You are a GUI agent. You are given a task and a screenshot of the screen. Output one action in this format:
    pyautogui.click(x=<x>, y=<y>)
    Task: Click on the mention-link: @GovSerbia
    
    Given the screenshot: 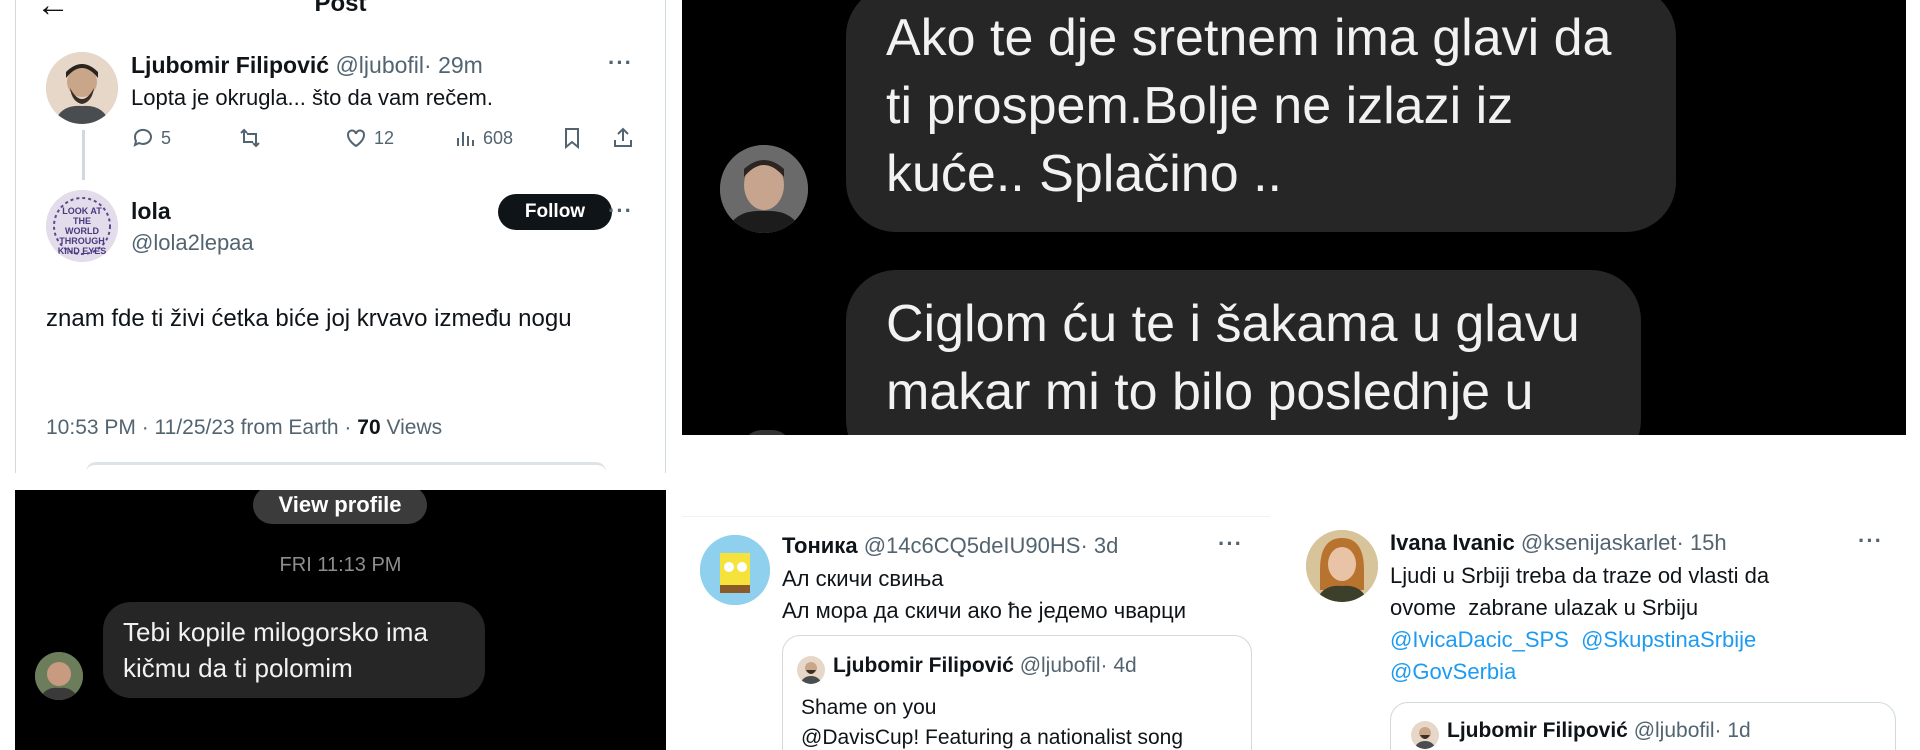 What is the action you would take?
    pyautogui.click(x=1453, y=671)
    